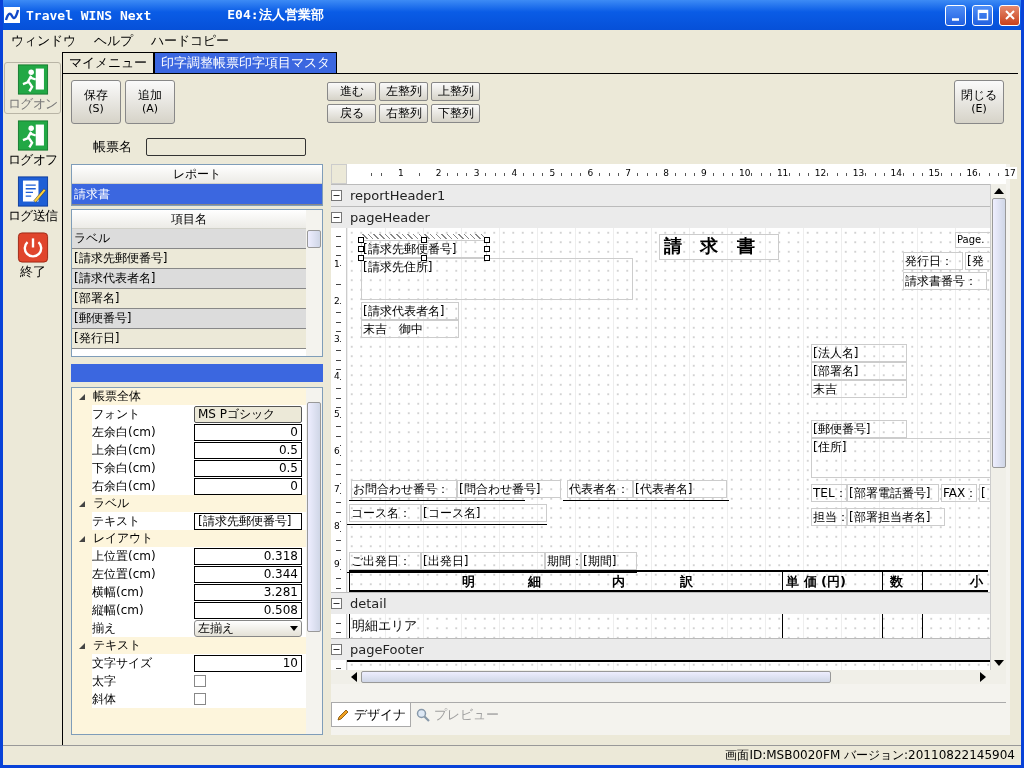 The height and width of the screenshot is (768, 1024). I want to click on report-field: [出発日], so click(483, 561).